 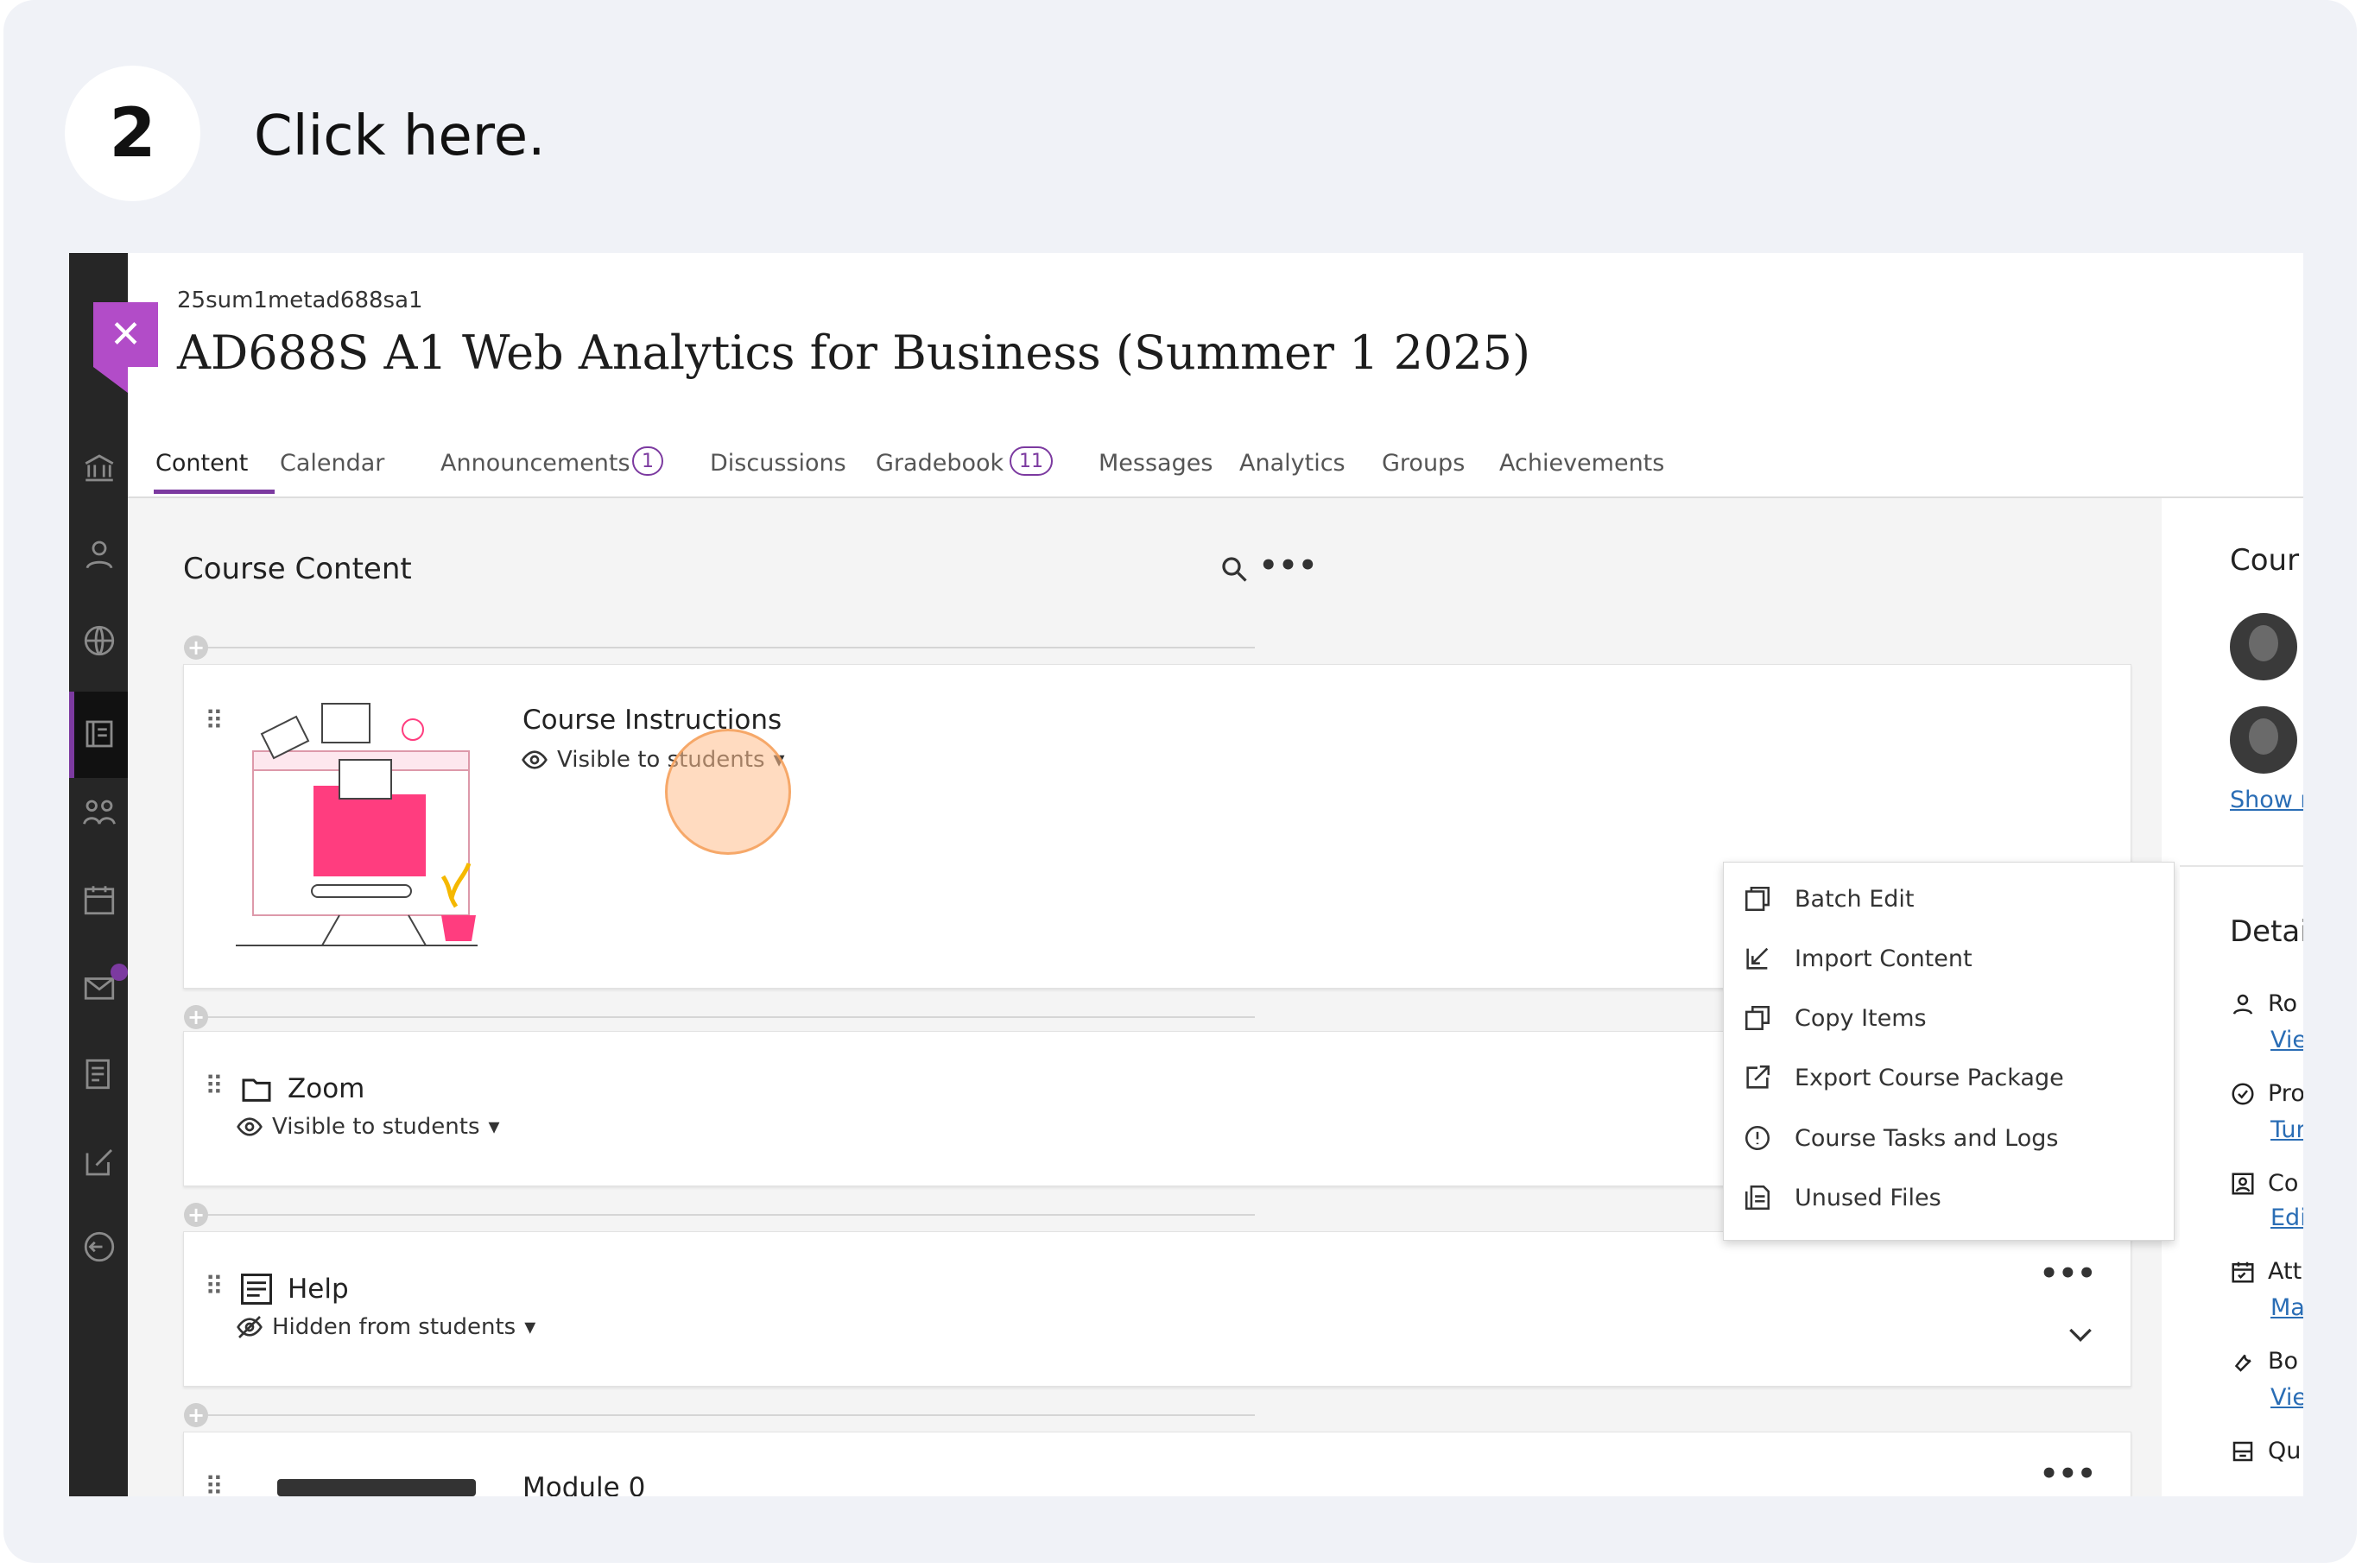 I want to click on roster-icon, so click(x=2242, y=1005).